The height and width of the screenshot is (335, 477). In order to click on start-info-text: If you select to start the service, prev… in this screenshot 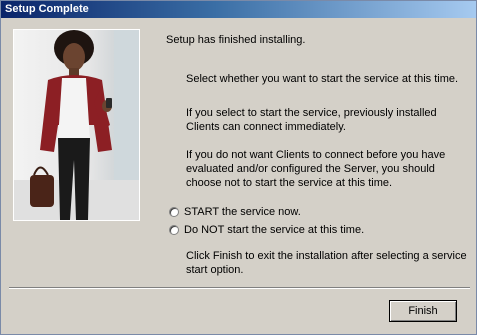, I will do `click(311, 120)`.